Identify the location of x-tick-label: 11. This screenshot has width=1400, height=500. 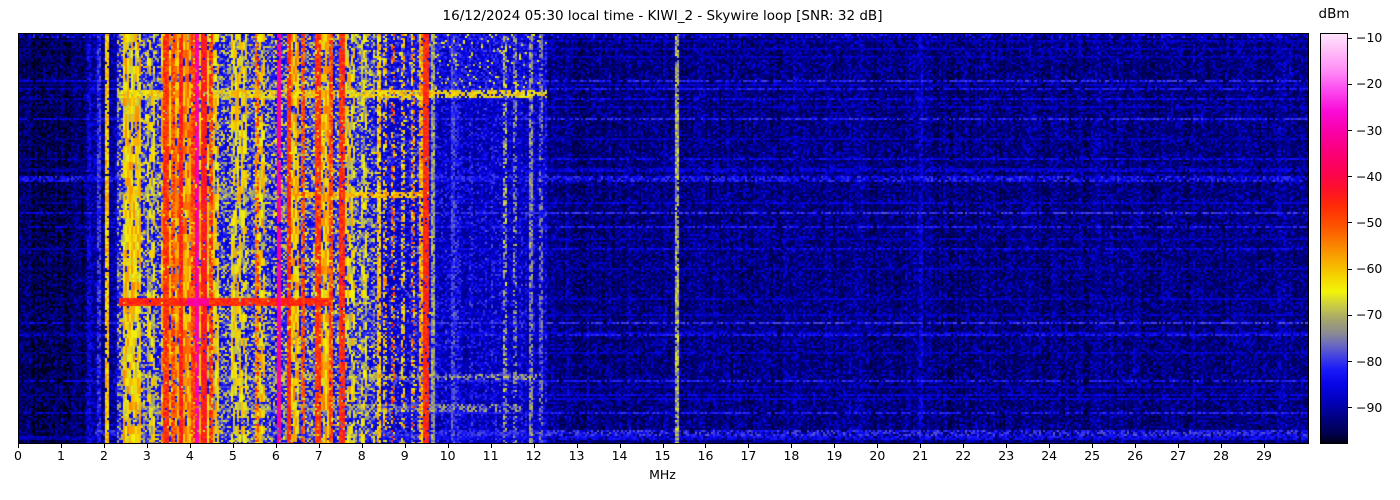
(490, 455).